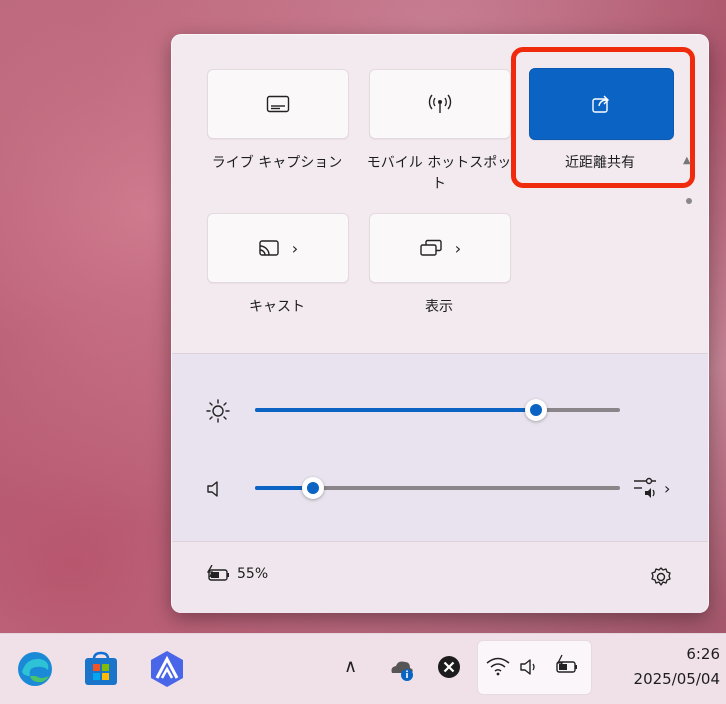  Describe the element at coordinates (498, 666) in the screenshot. I see `wifi-icon` at that location.